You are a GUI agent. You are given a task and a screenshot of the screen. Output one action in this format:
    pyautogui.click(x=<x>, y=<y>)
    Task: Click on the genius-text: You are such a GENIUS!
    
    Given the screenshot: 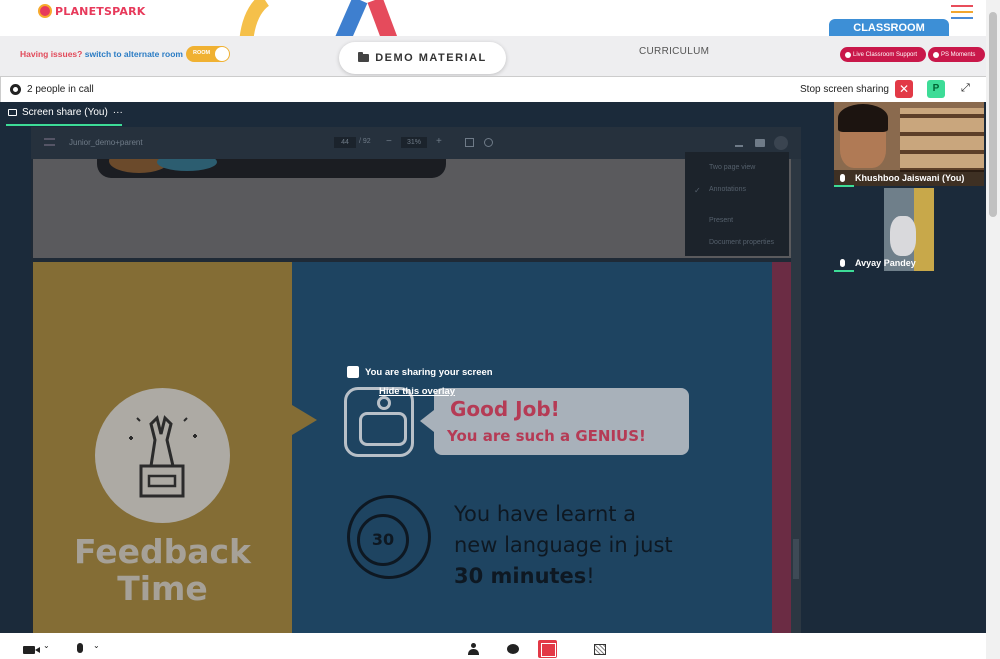 What is the action you would take?
    pyautogui.click(x=546, y=436)
    